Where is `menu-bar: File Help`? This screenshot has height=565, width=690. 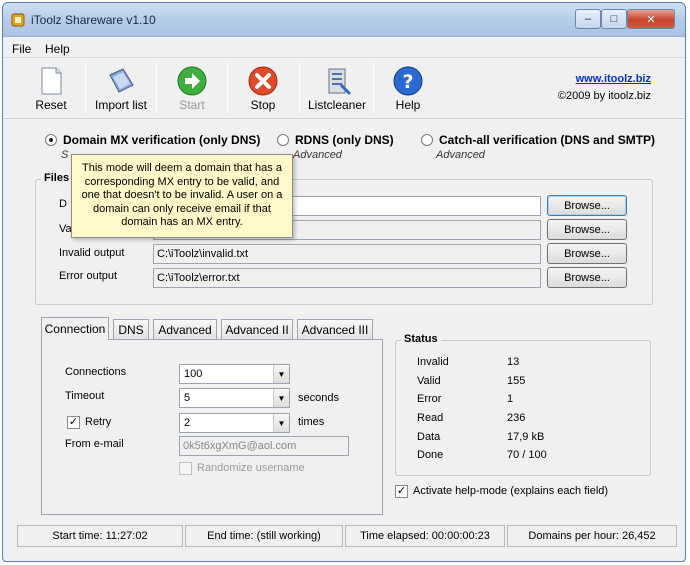
menu-bar: File Help is located at coordinates (344, 48).